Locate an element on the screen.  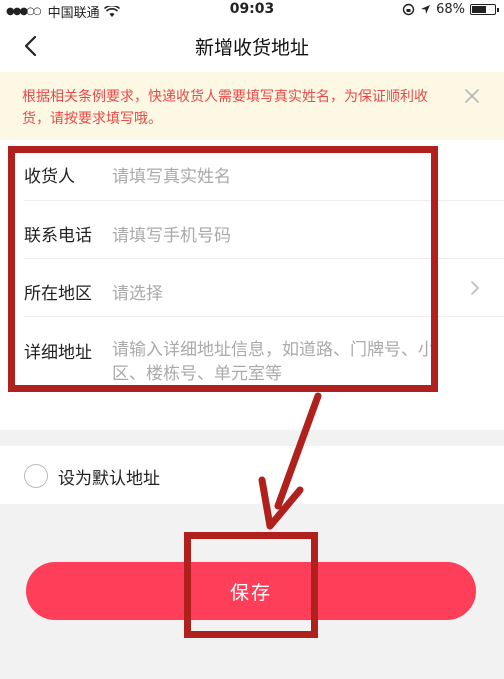
status-bar: ●●●○○ 中国联通 09:03 68% is located at coordinates (252, 10).